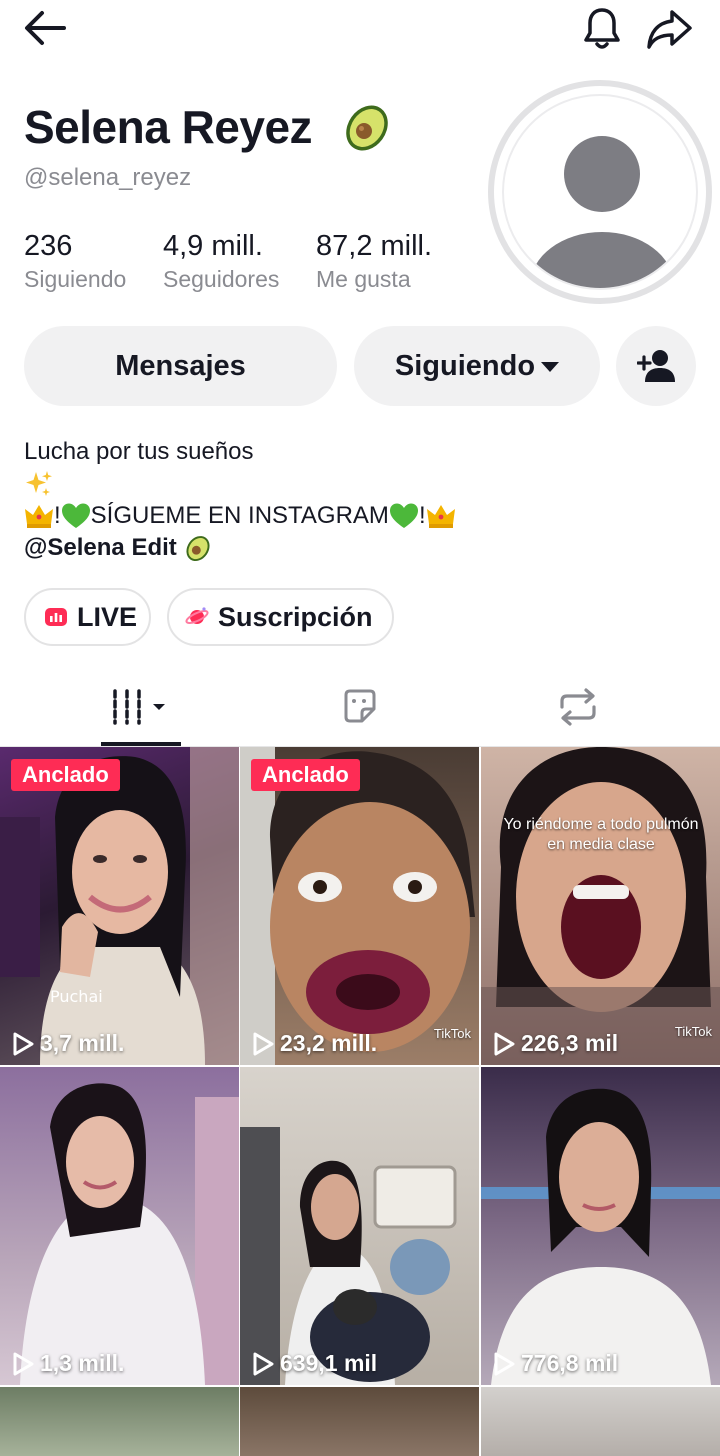  What do you see at coordinates (213, 246) in the screenshot?
I see `stat-followers-value: 4,9 mill.` at bounding box center [213, 246].